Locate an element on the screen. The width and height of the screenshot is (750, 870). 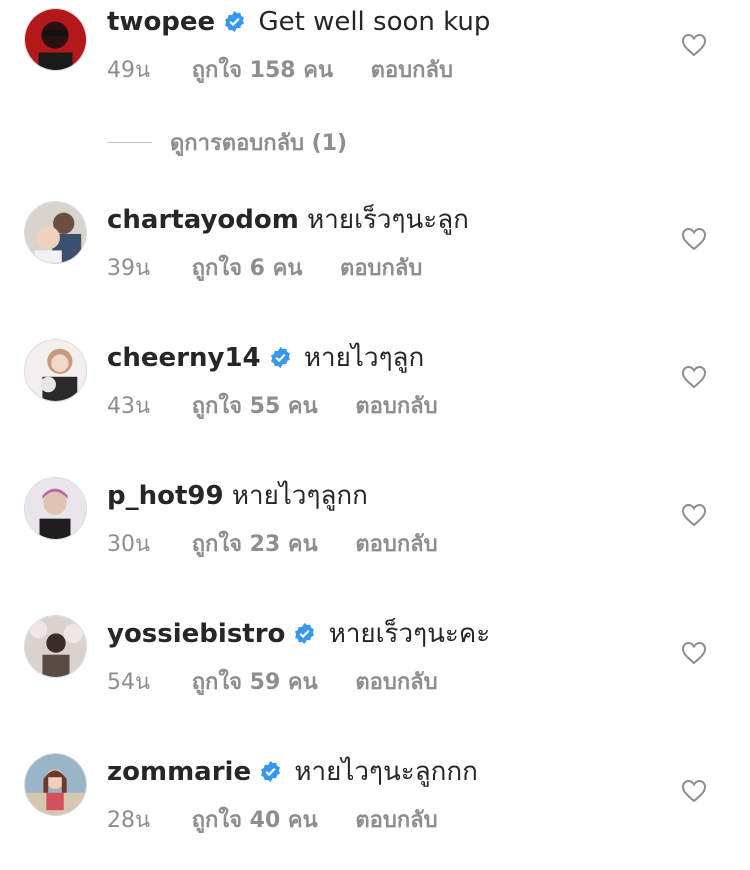
comment-time: 49น is located at coordinates (129, 70).